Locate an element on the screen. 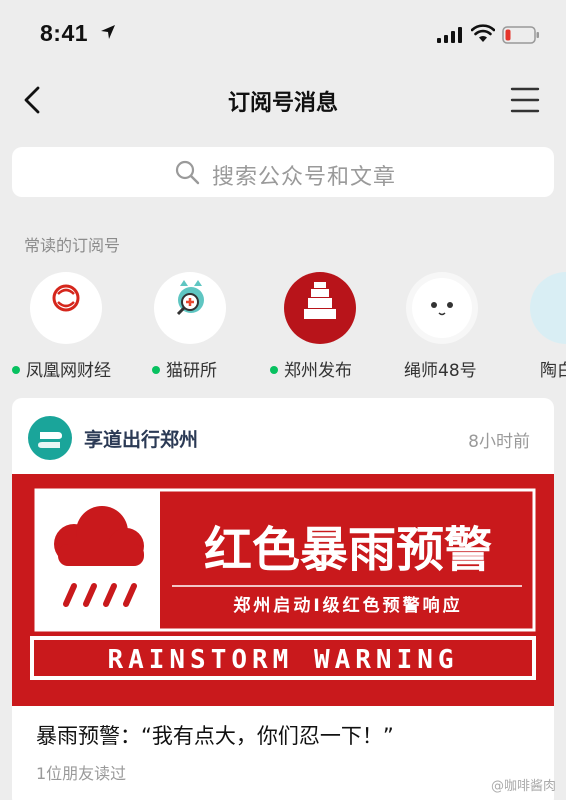 The image size is (566, 800). banner-title: 红色暴雨预警 is located at coordinates (348, 550).